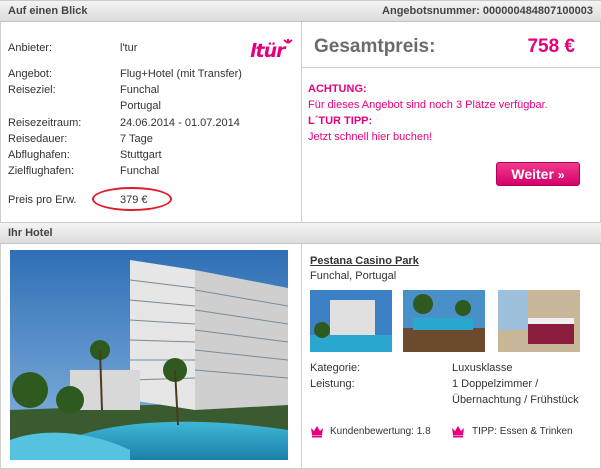 This screenshot has height=469, width=601. I want to click on leistung-label: Leistung:, so click(332, 384).